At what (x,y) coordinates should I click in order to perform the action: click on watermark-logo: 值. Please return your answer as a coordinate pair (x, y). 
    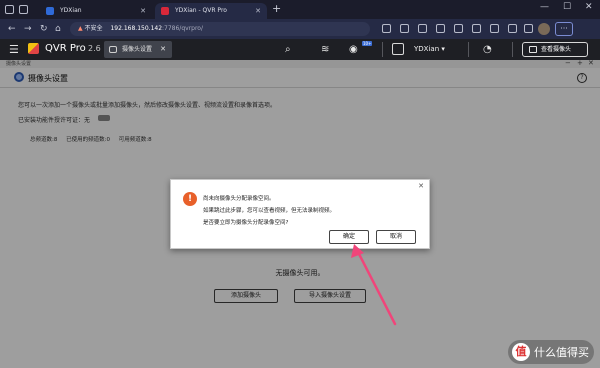
    Looking at the image, I should click on (521, 352).